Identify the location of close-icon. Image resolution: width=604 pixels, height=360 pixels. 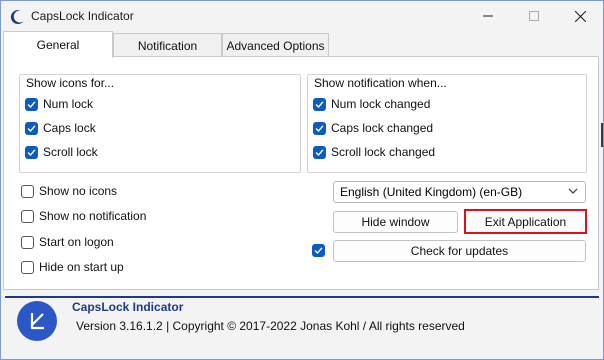
(580, 16).